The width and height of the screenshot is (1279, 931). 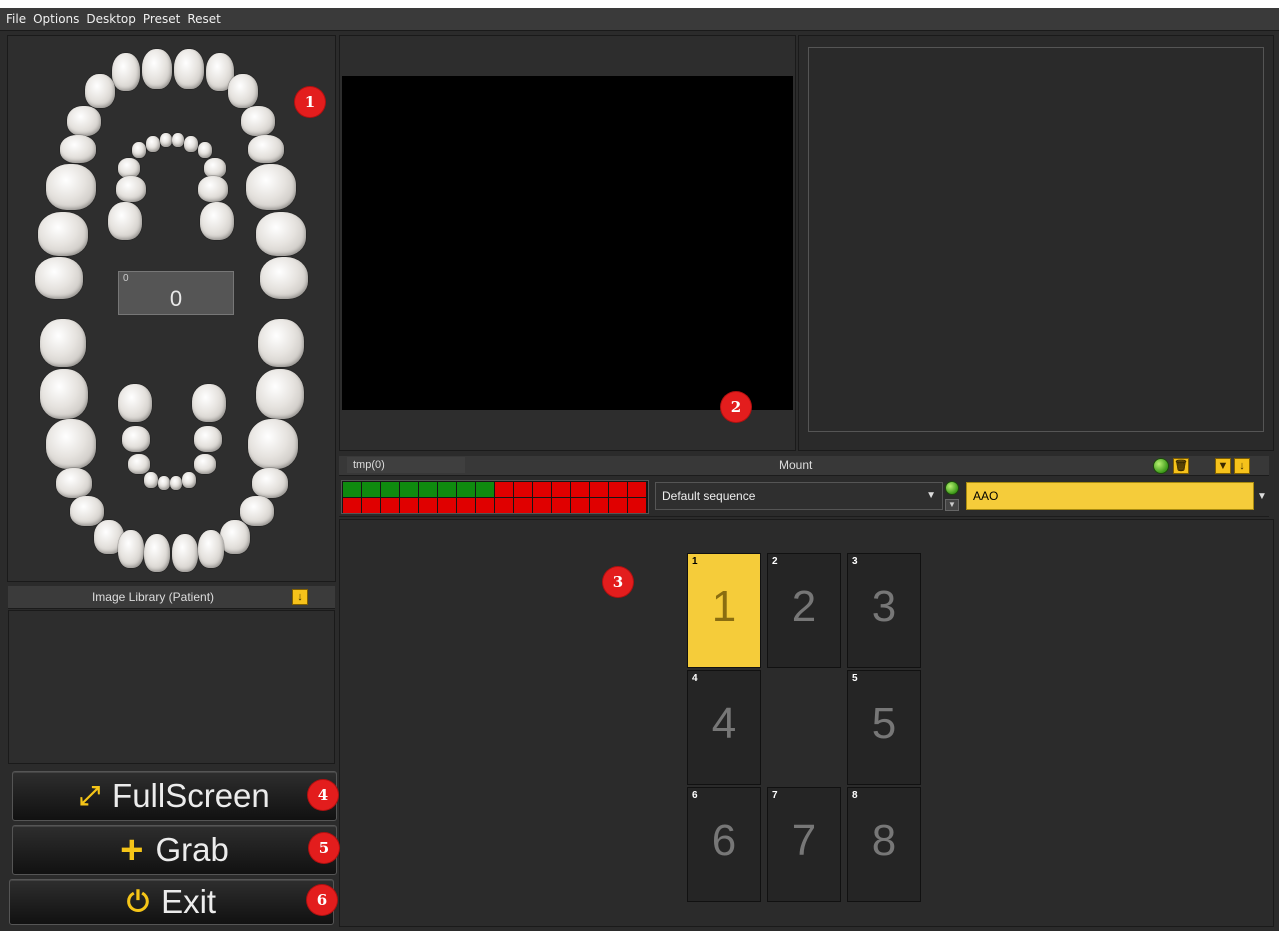 I want to click on image-library-header: Image Library (Patient) ↓, so click(x=171, y=597).